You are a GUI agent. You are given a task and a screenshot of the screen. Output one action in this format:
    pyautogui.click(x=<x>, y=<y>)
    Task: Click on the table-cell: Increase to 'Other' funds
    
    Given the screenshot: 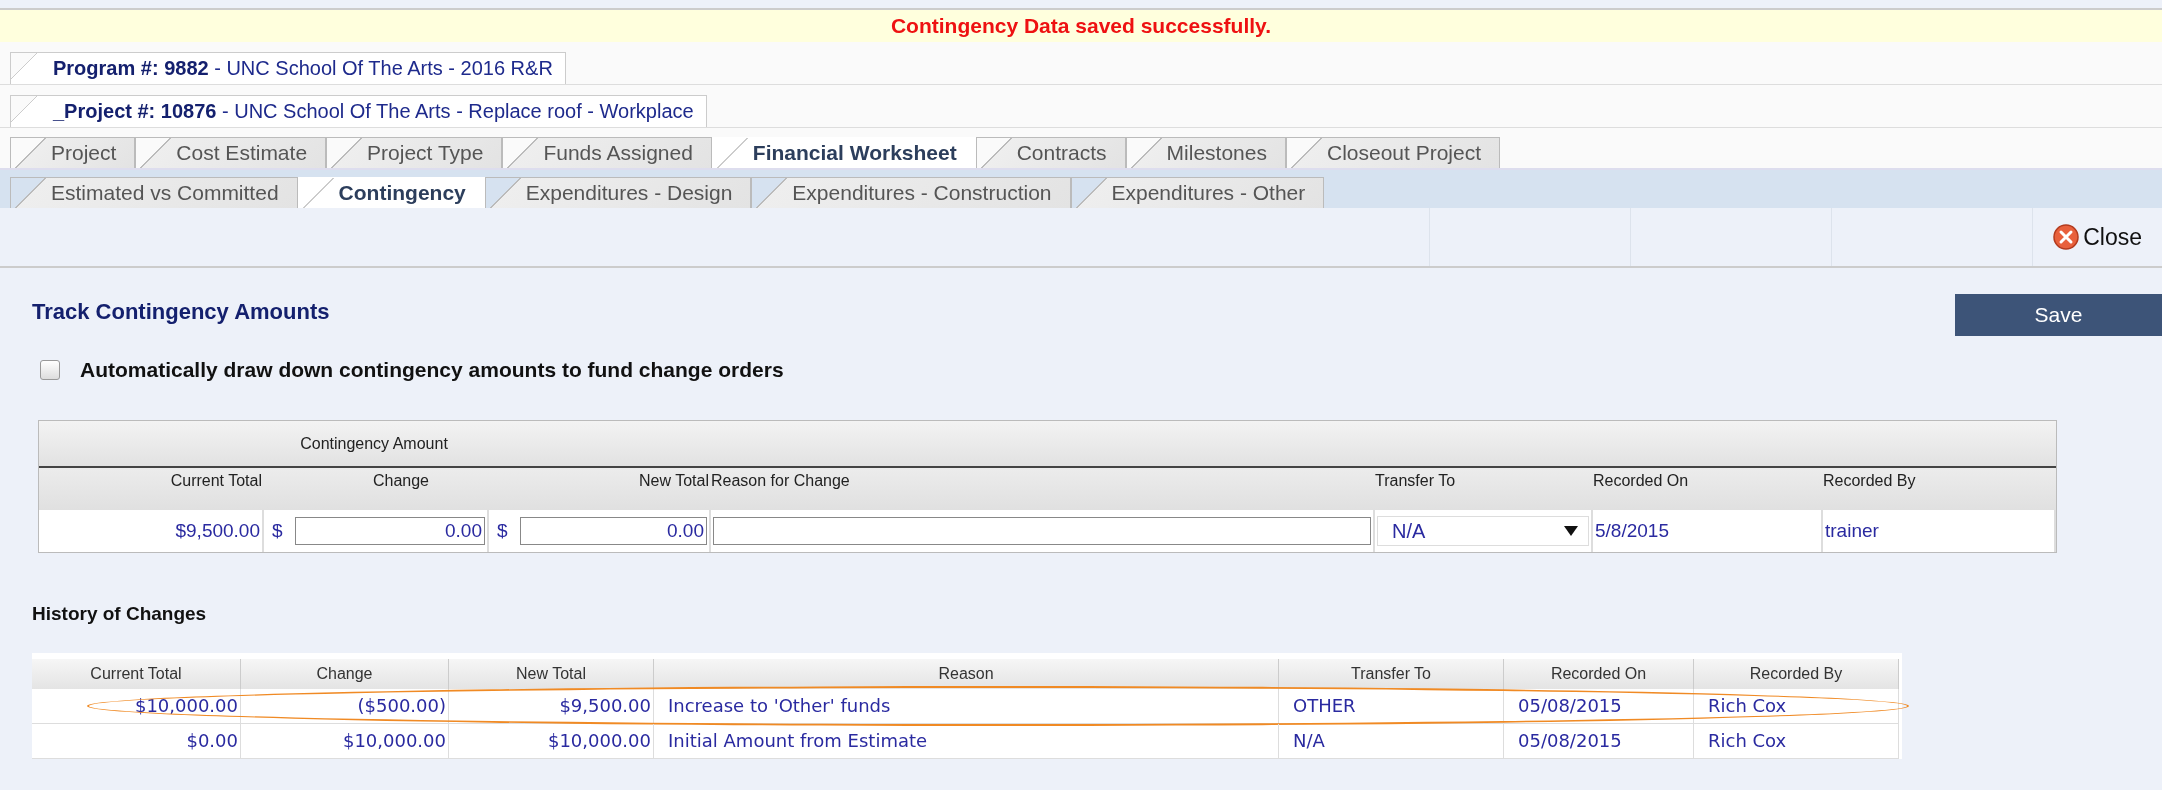 What is the action you would take?
    pyautogui.click(x=966, y=706)
    